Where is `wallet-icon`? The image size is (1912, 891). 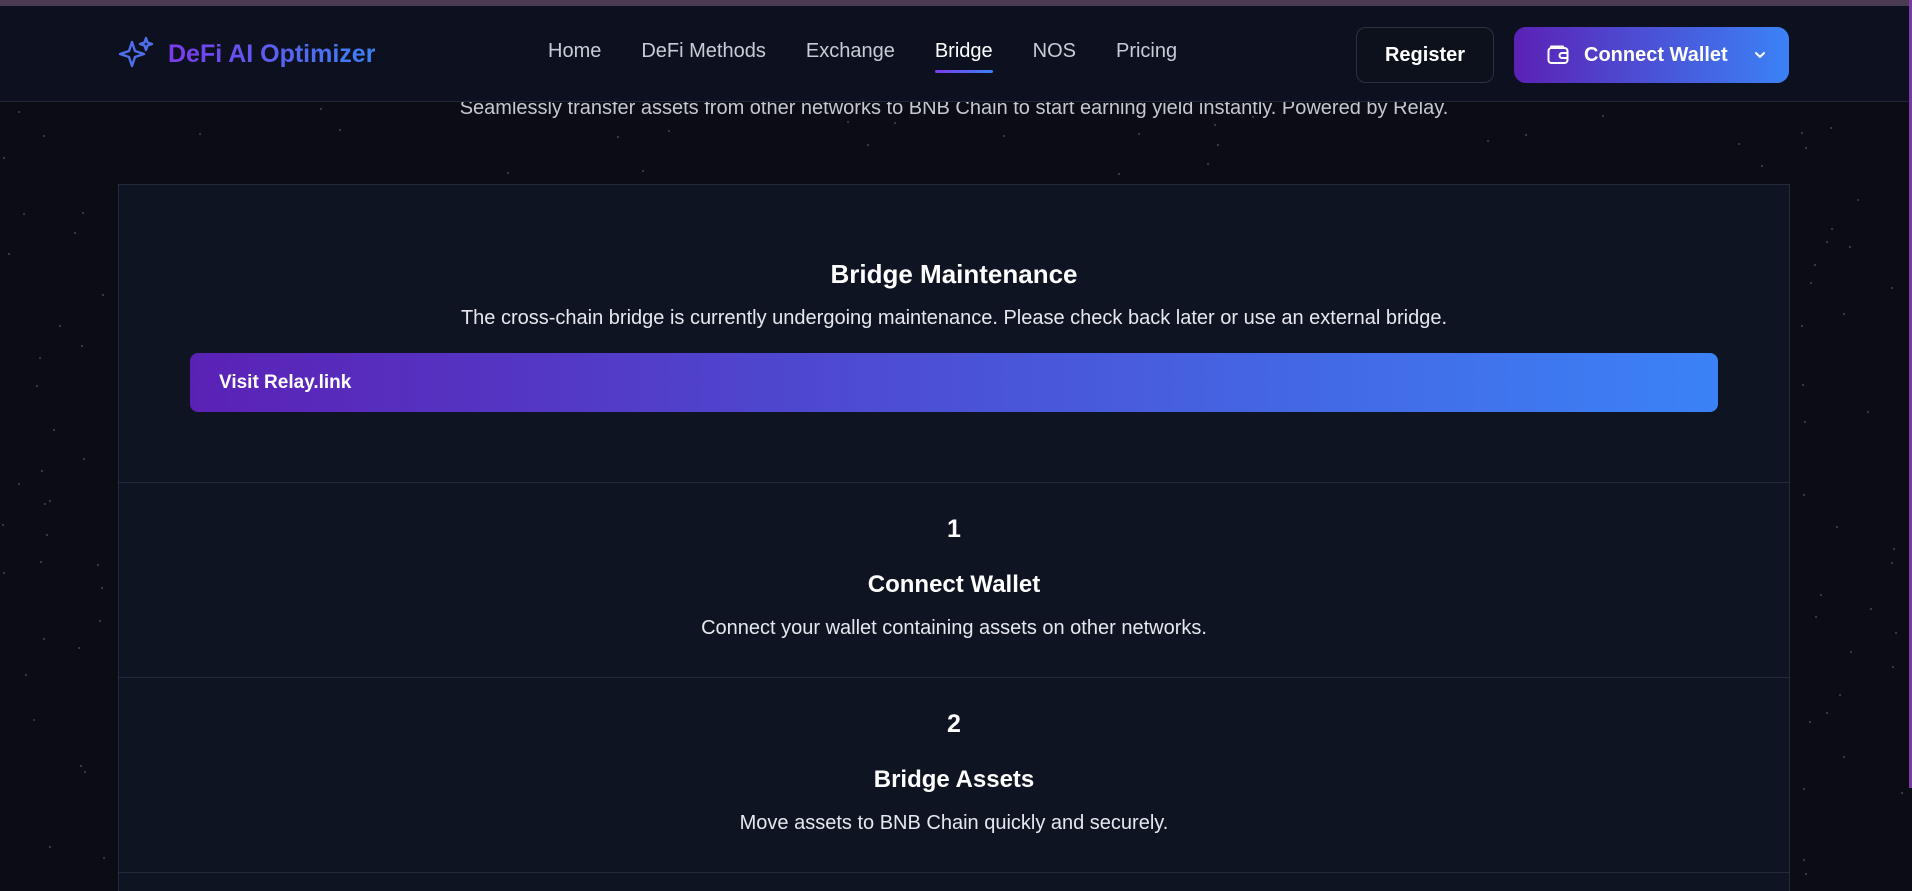 wallet-icon is located at coordinates (1558, 54).